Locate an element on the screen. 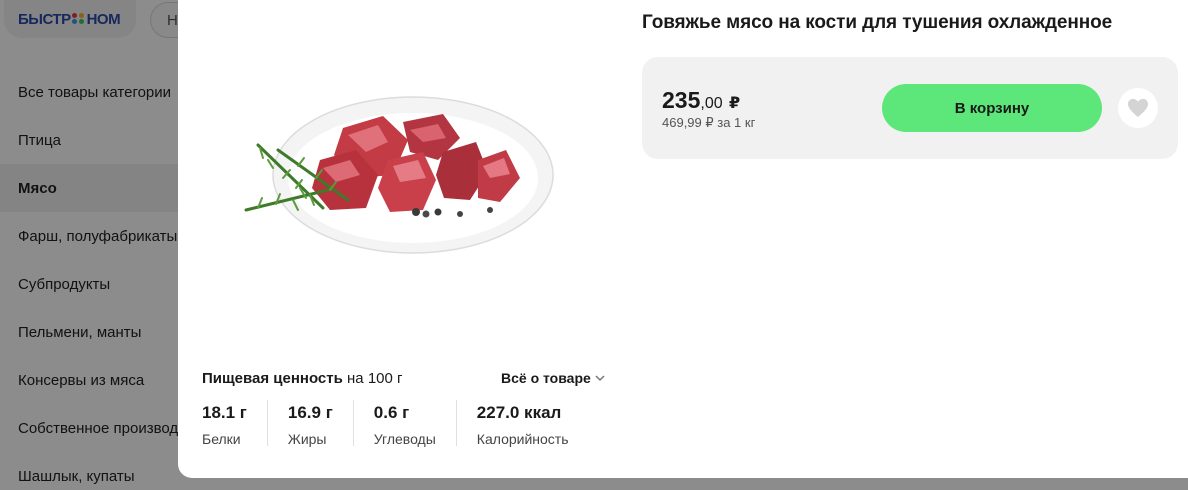  nutrition-fat-value: 16.9 г is located at coordinates (310, 412).